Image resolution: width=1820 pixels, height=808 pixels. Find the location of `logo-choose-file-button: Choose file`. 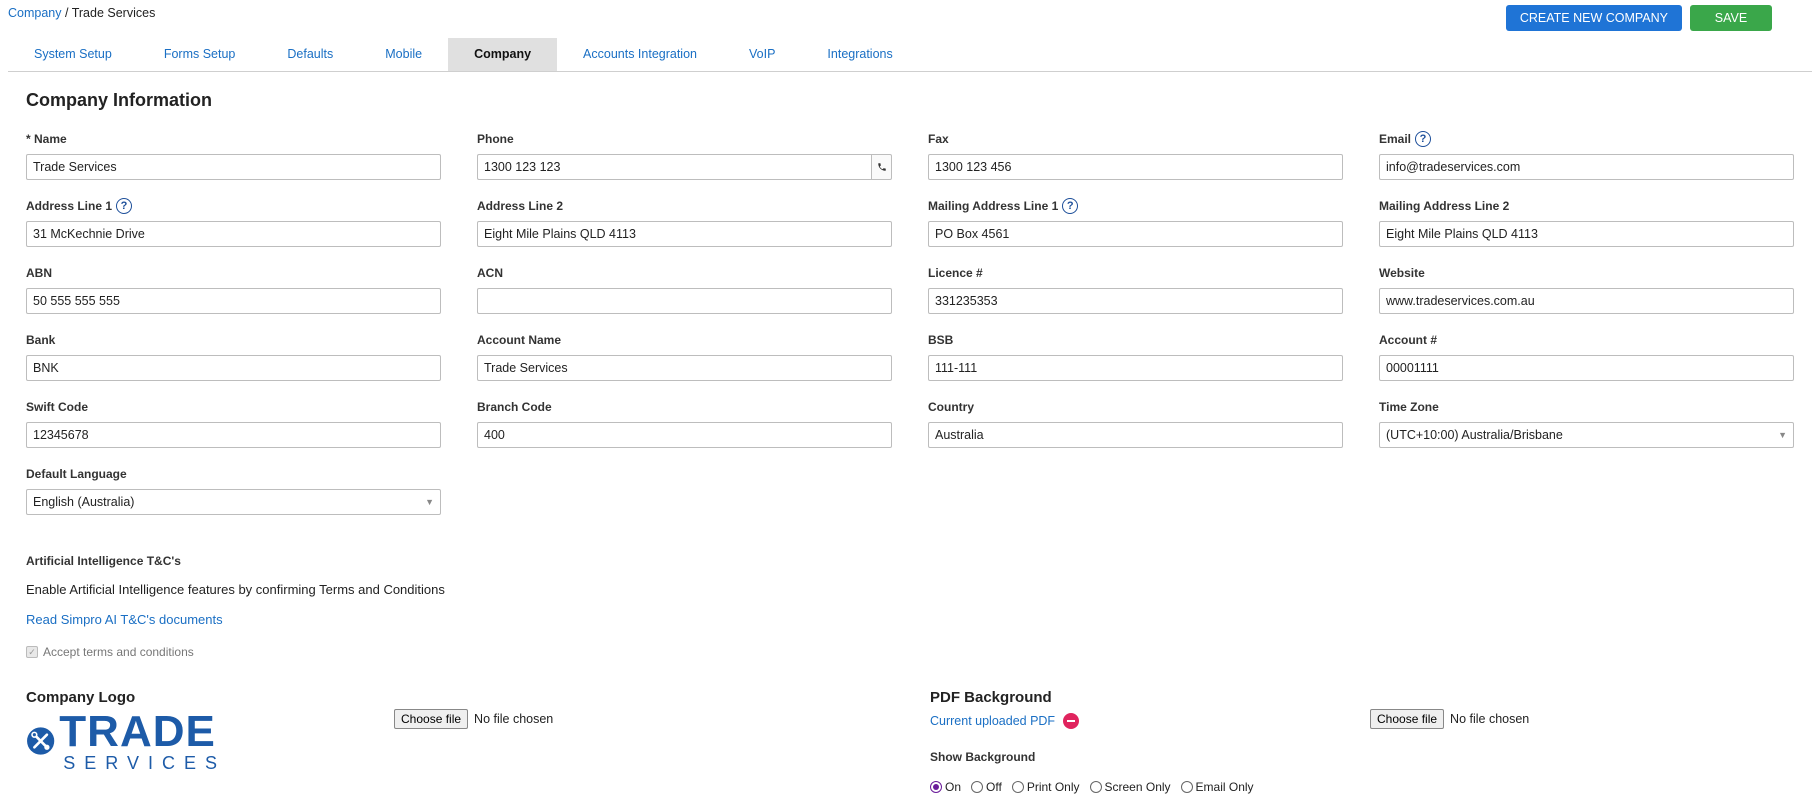

logo-choose-file-button: Choose file is located at coordinates (431, 719).